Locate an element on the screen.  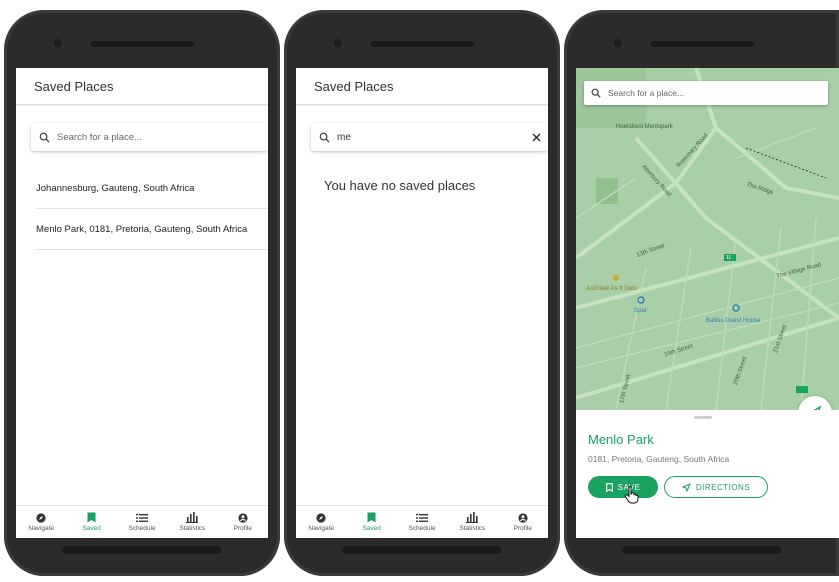
map-label-poi: Spar is located at coordinates (640, 311).